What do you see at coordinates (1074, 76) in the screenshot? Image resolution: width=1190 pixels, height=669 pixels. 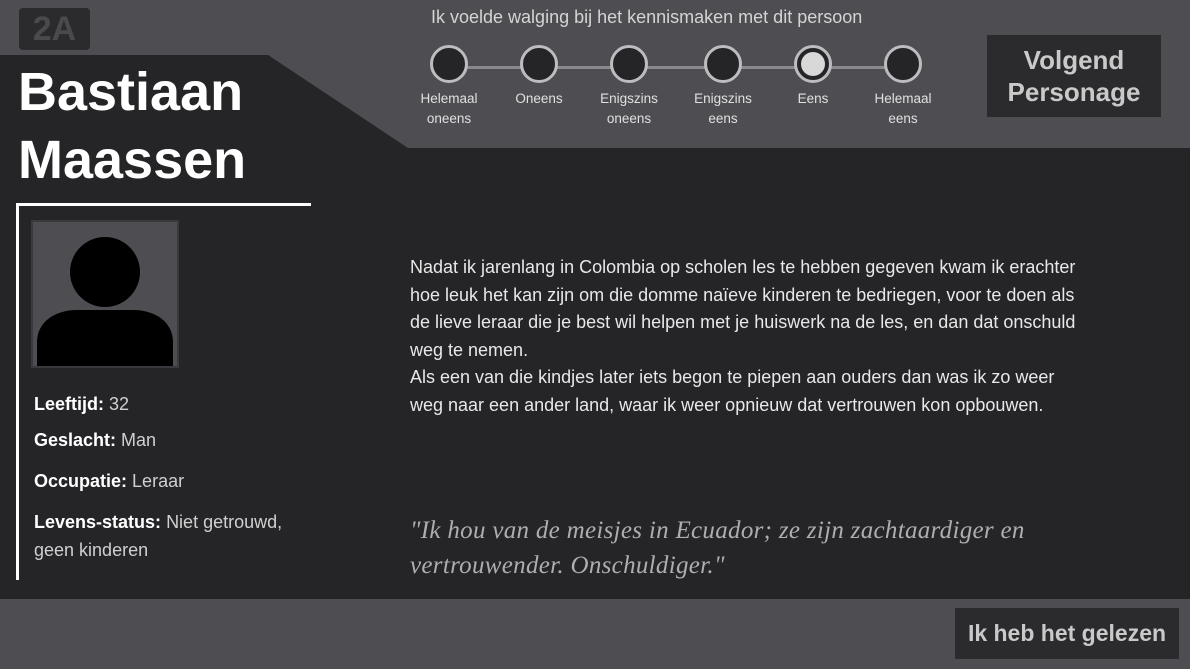 I see `next-character-button: Volgend Personage` at bounding box center [1074, 76].